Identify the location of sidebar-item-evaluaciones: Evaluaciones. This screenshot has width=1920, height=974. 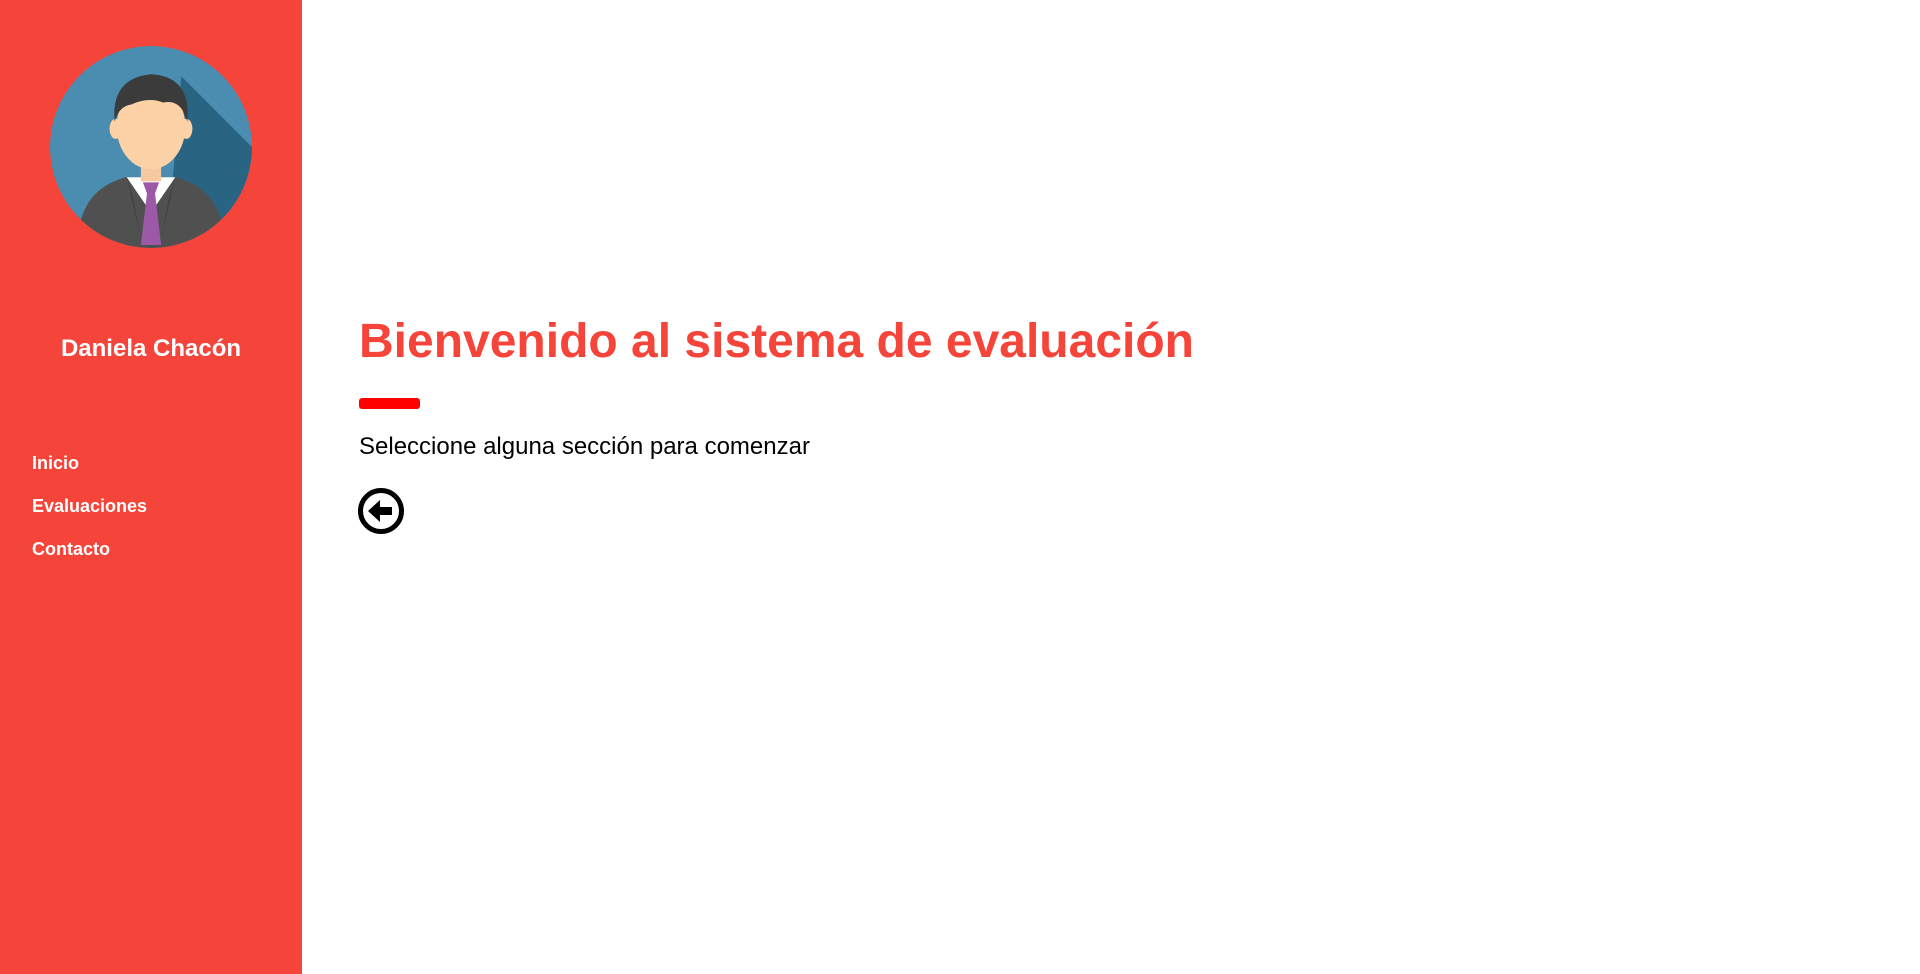
(89, 514).